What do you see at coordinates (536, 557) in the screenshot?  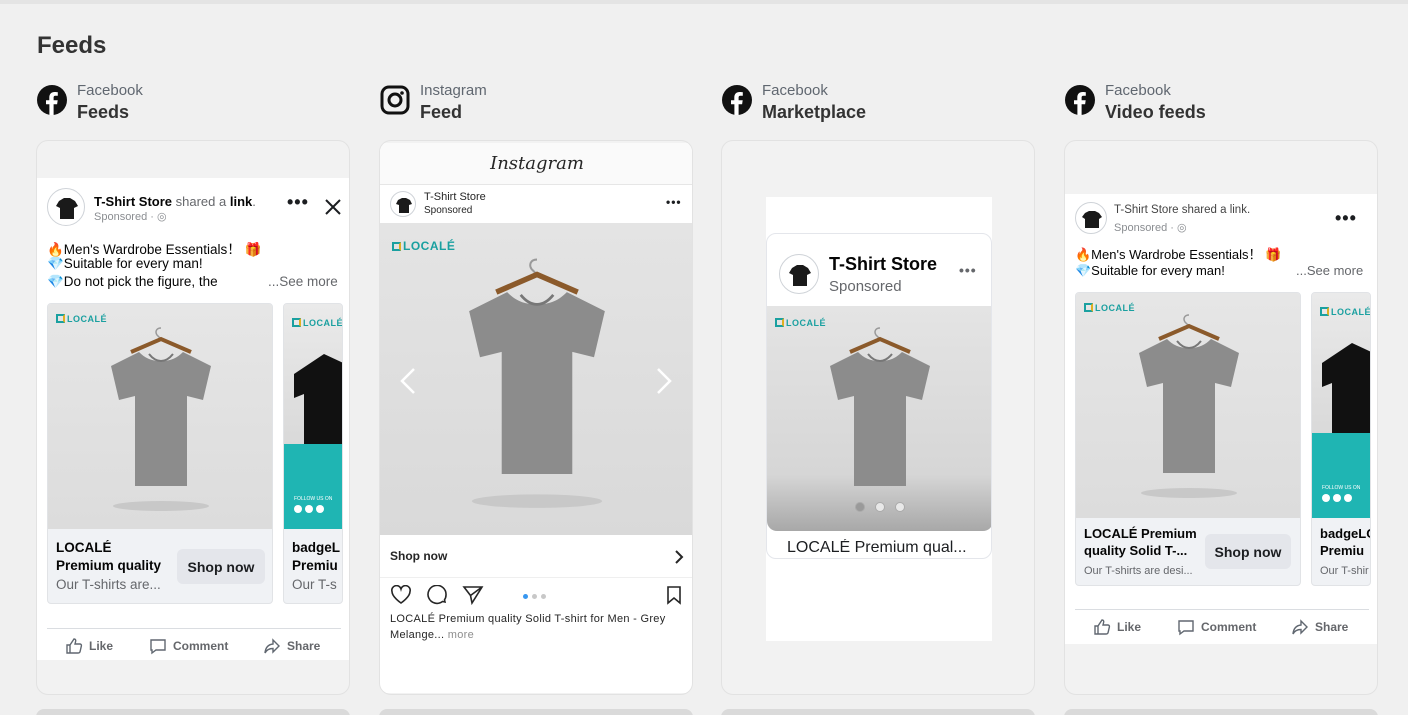 I see `shop-now-row: Shop now` at bounding box center [536, 557].